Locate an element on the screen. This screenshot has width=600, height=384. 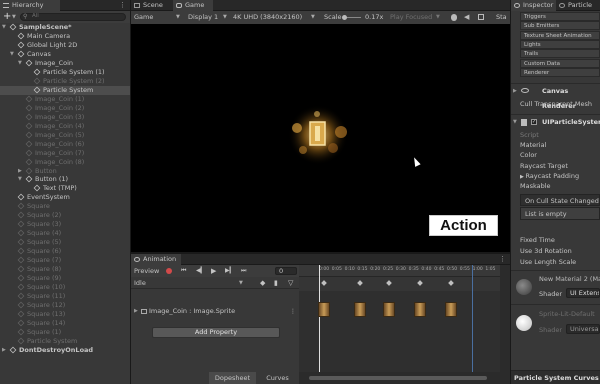
particle-module-item: Lights is located at coordinates (560, 44).